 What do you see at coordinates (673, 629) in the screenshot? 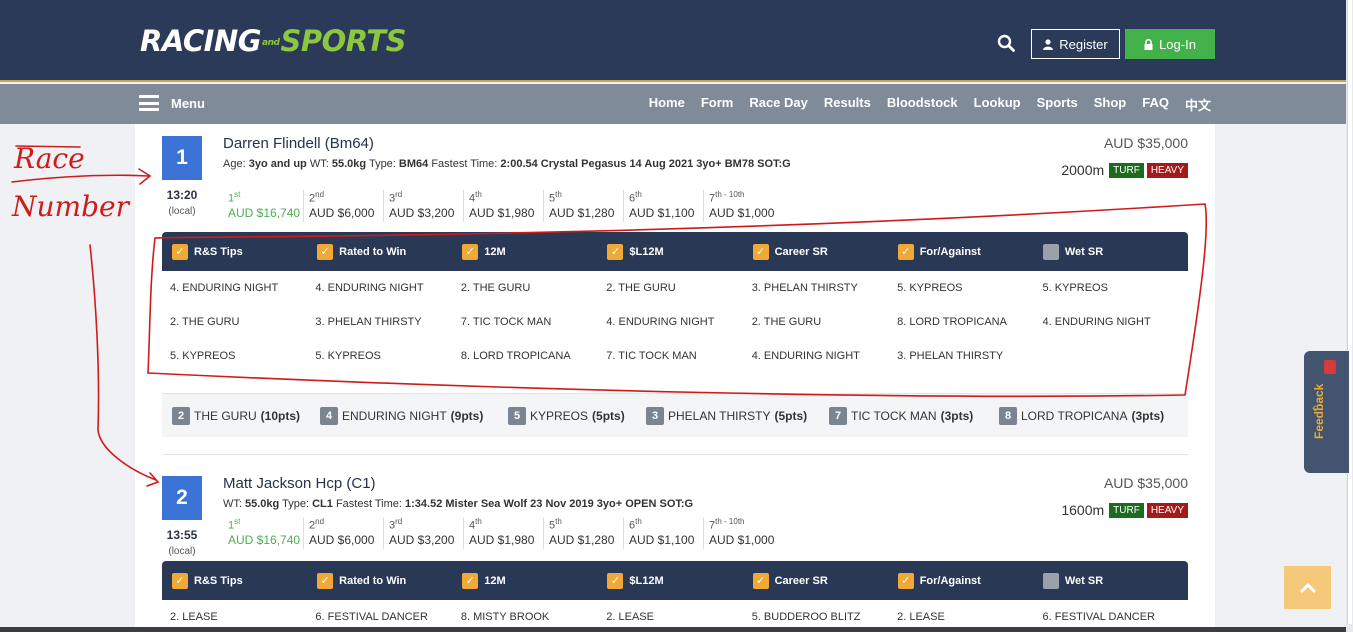
I see `taskbar-strip` at bounding box center [673, 629].